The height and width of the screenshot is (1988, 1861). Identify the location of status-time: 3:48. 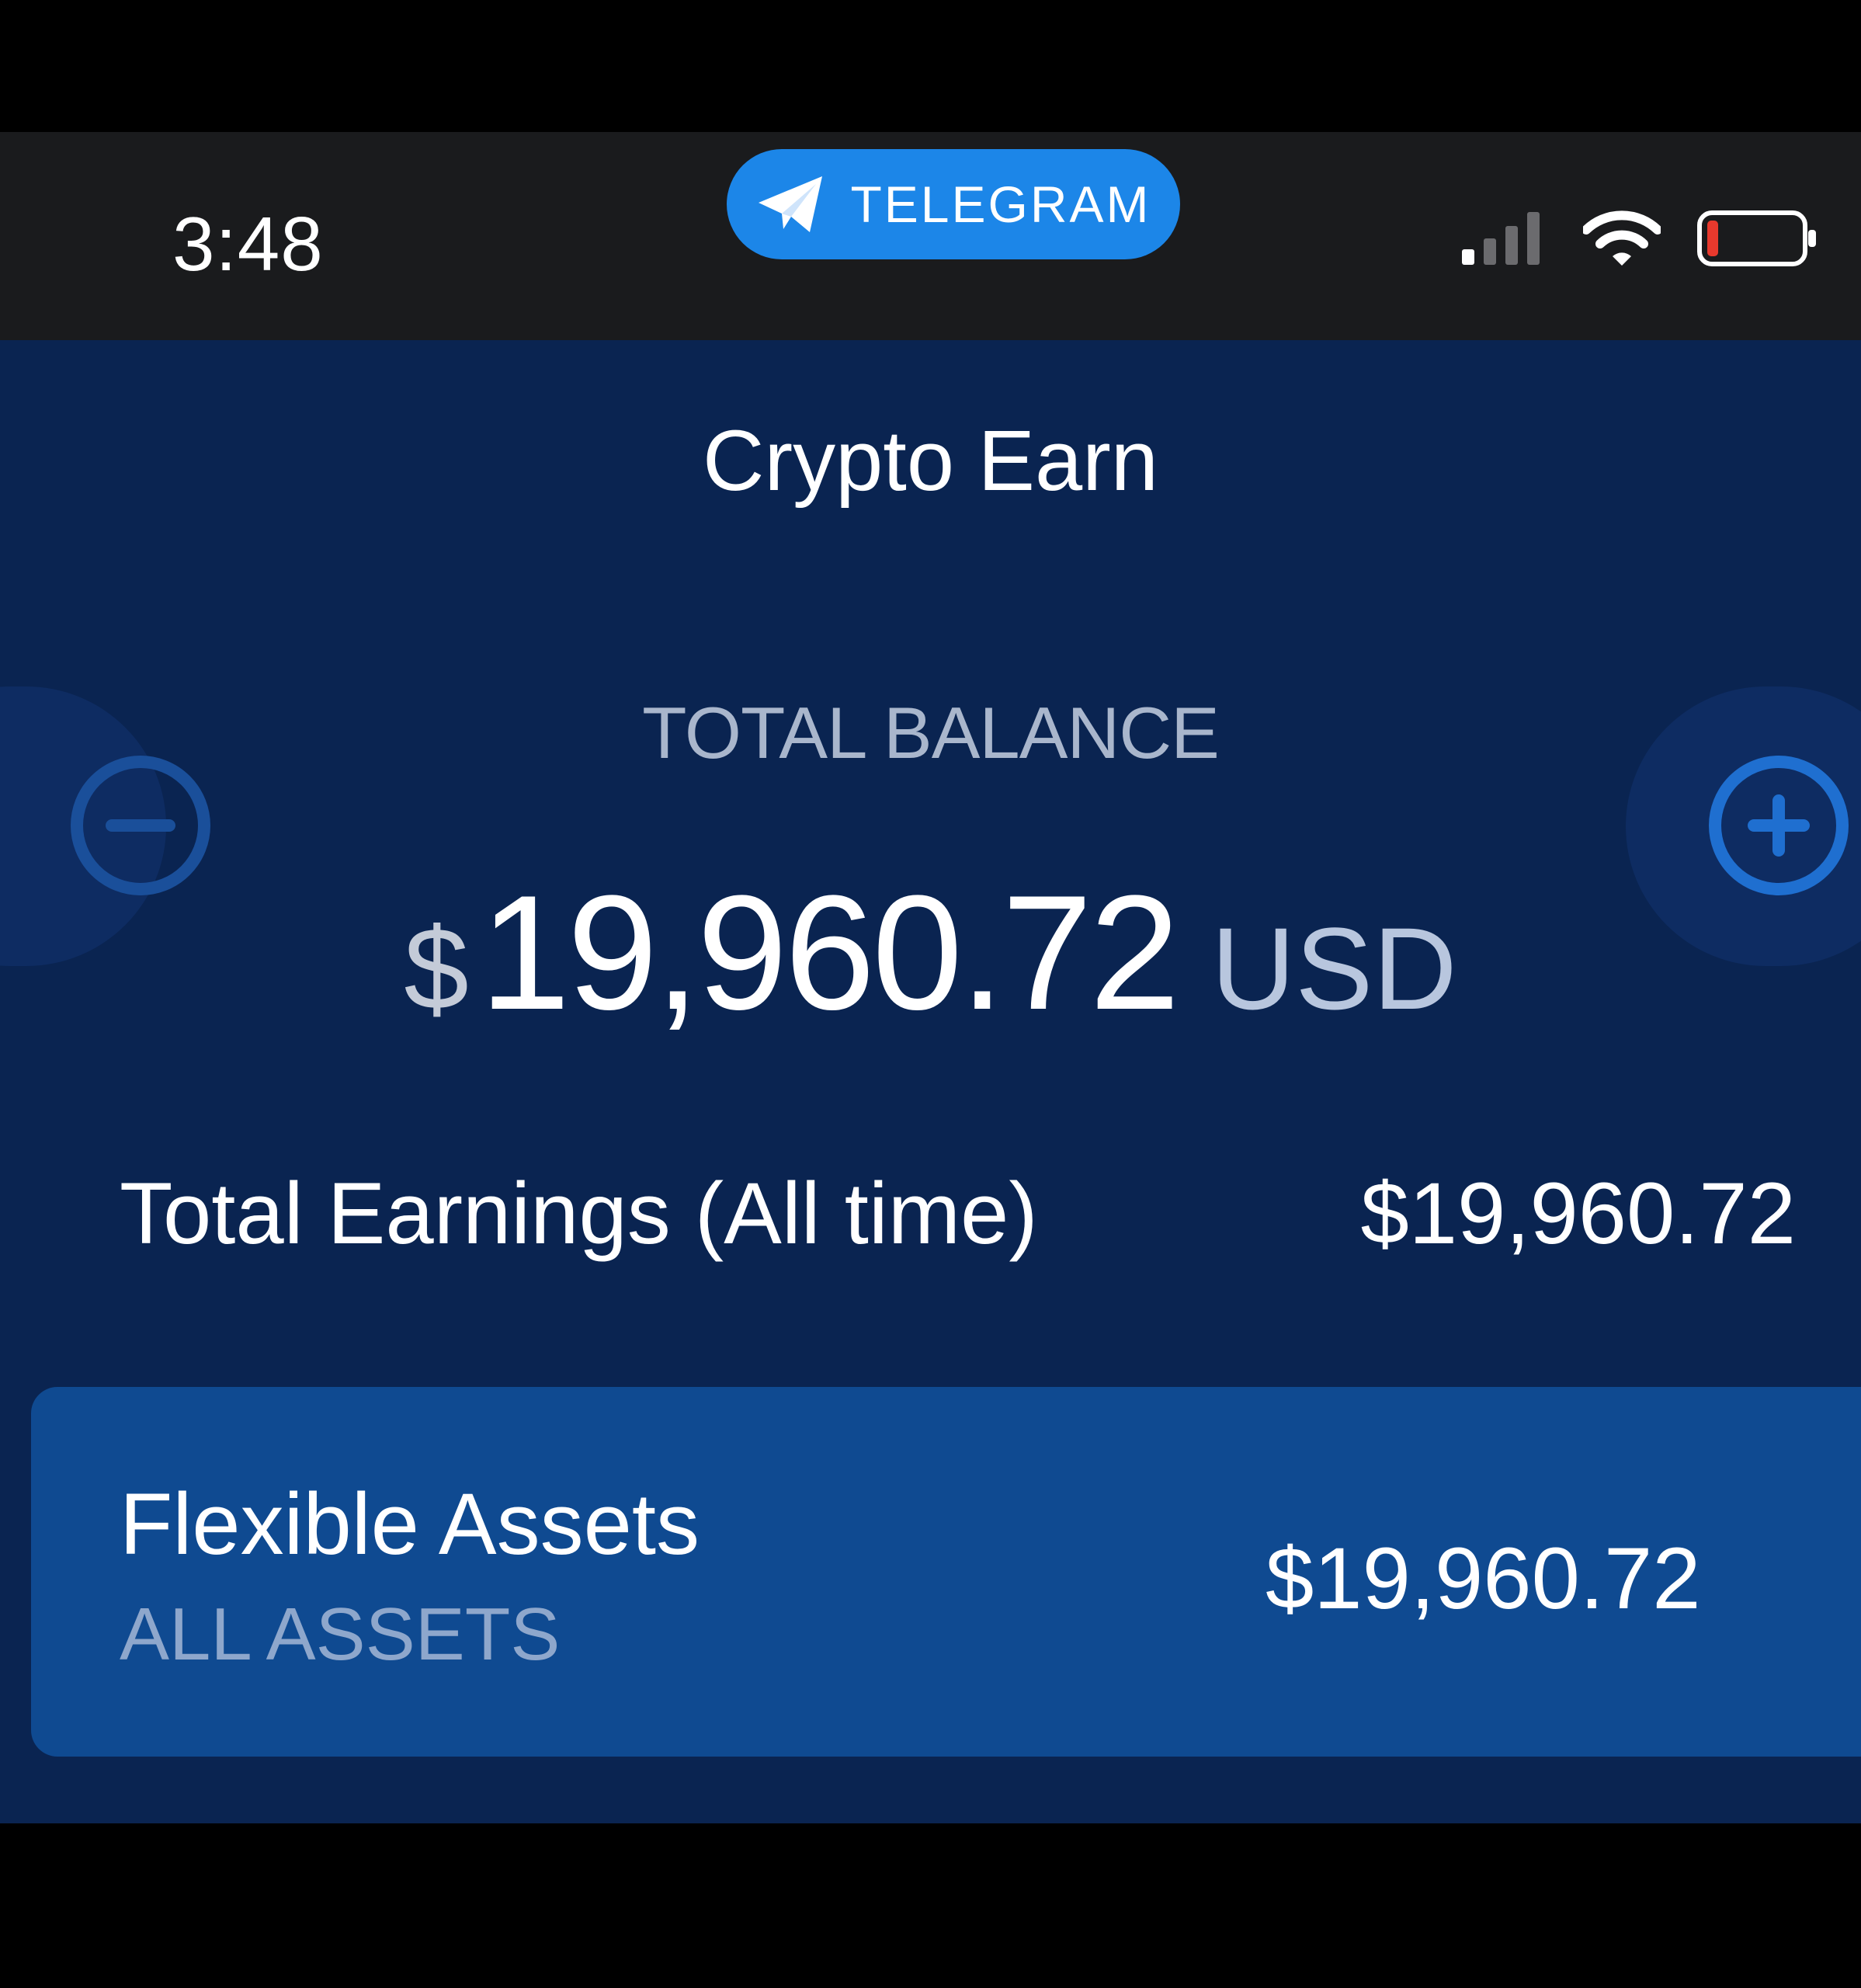
(248, 244).